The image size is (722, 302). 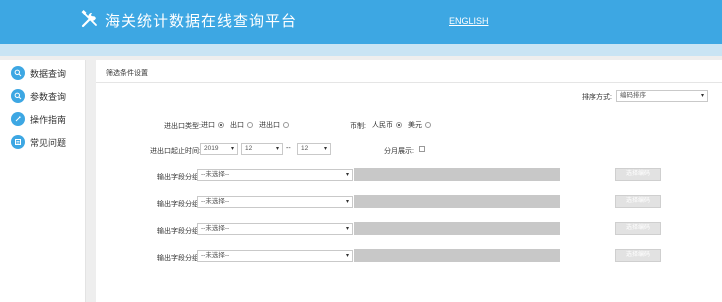 I want to click on sidebar-item-faq: 常见问题, so click(x=43, y=142).